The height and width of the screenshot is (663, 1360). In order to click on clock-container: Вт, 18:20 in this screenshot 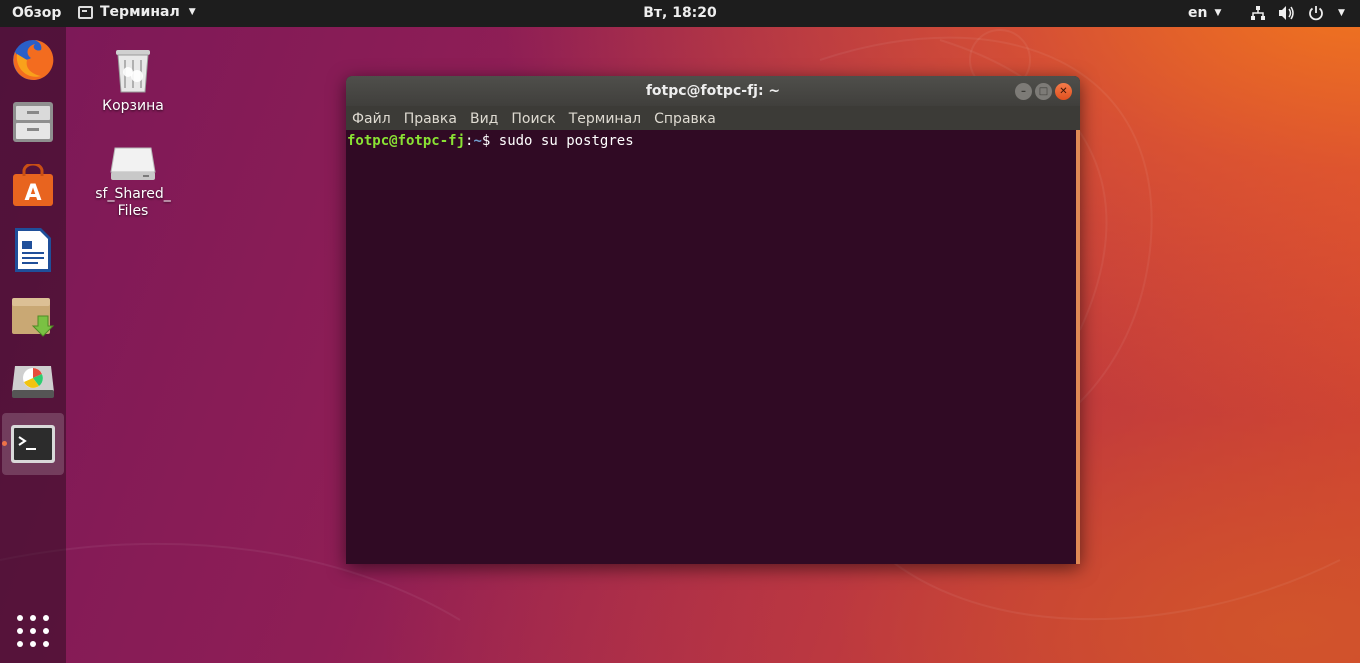, I will do `click(680, 13)`.